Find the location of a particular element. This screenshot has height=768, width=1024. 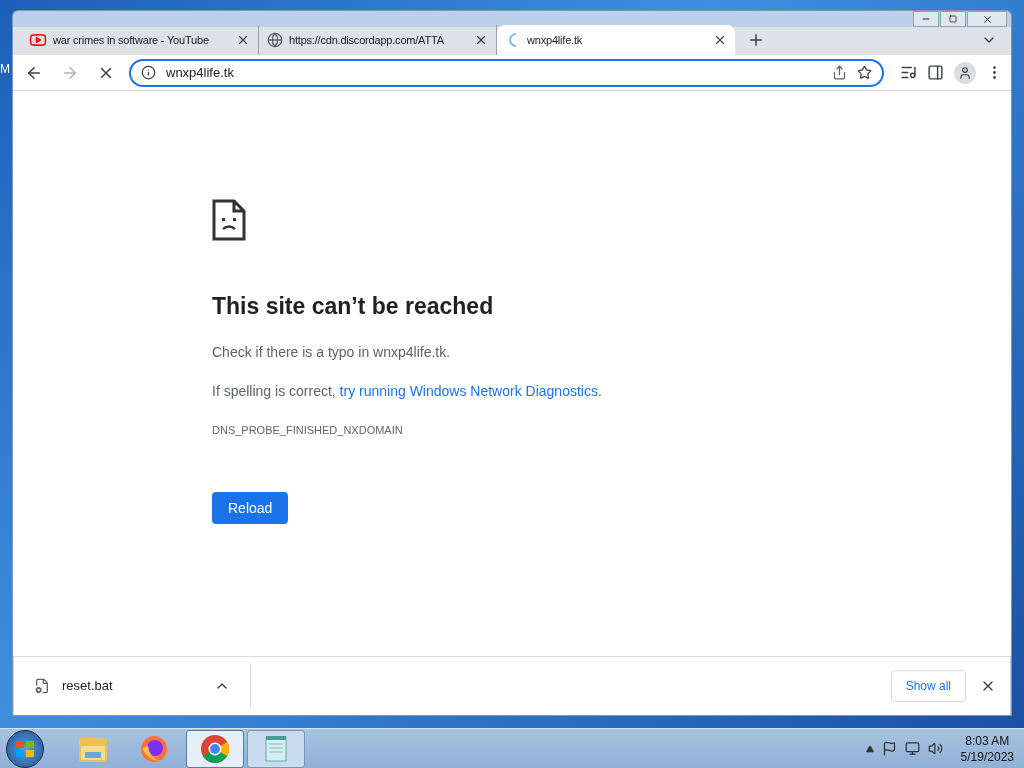

diagnostics-link: try running Windows Network Diagnostics is located at coordinates (468, 390).